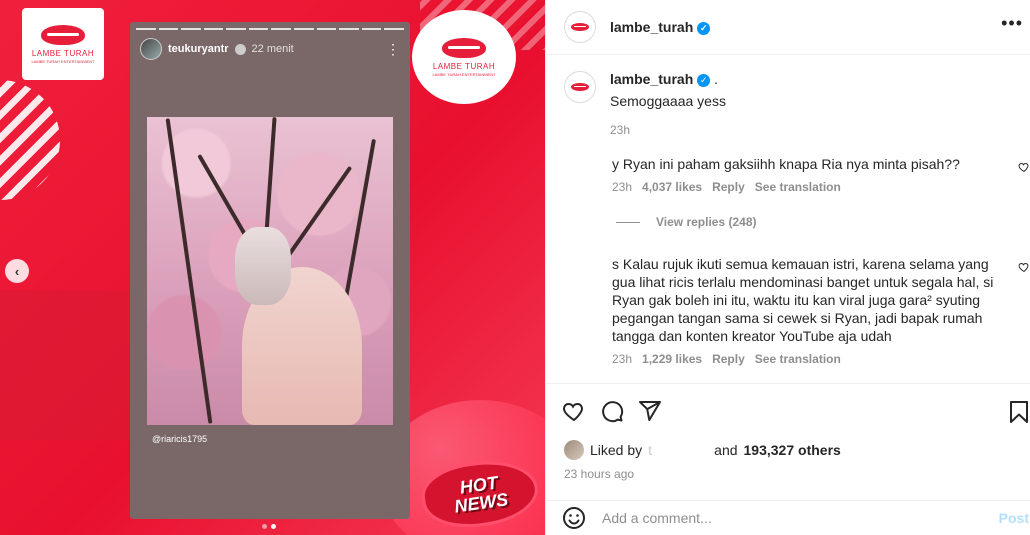  I want to click on post-caption: lambe_turah ✓ . Semoggaaaa yess 23h, so click(645, 104).